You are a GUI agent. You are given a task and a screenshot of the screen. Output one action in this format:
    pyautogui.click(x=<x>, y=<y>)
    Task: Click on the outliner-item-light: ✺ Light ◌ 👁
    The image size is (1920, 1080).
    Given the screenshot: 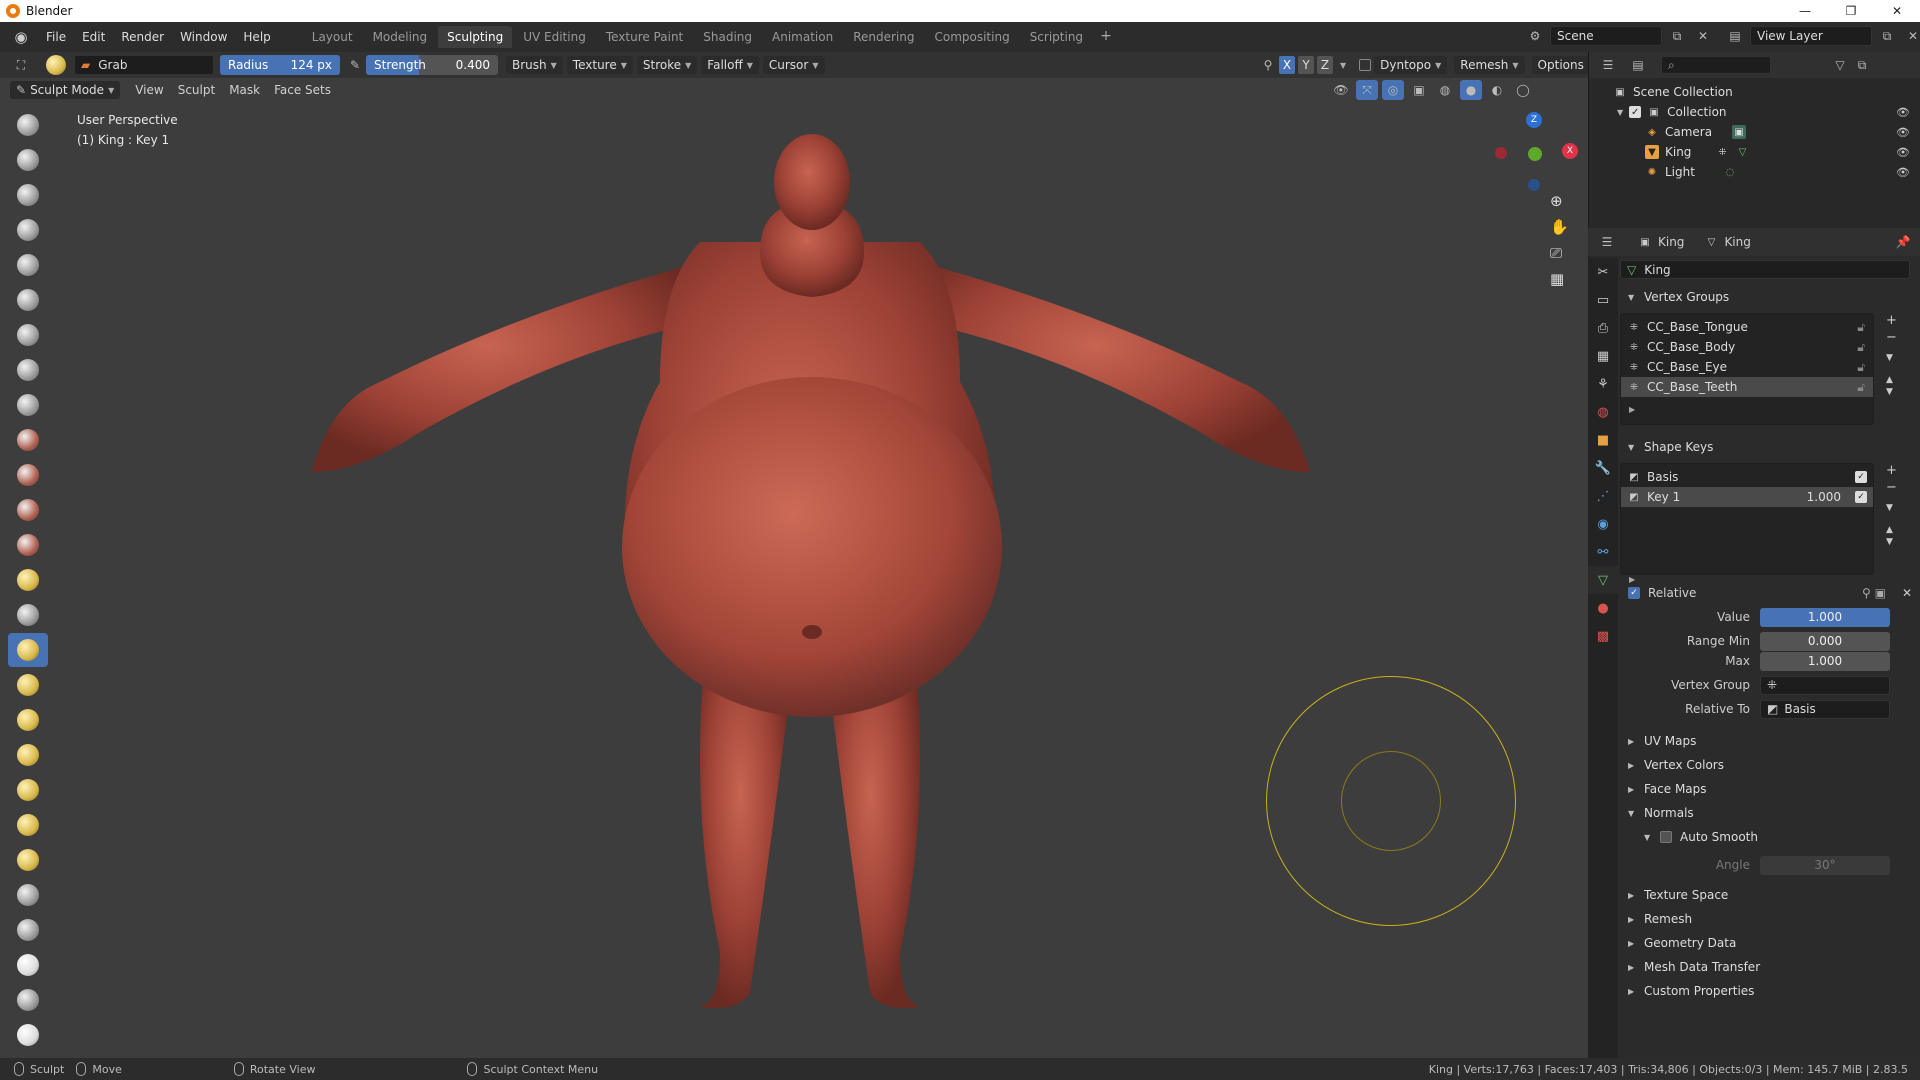 What is the action you would take?
    pyautogui.click(x=1754, y=172)
    